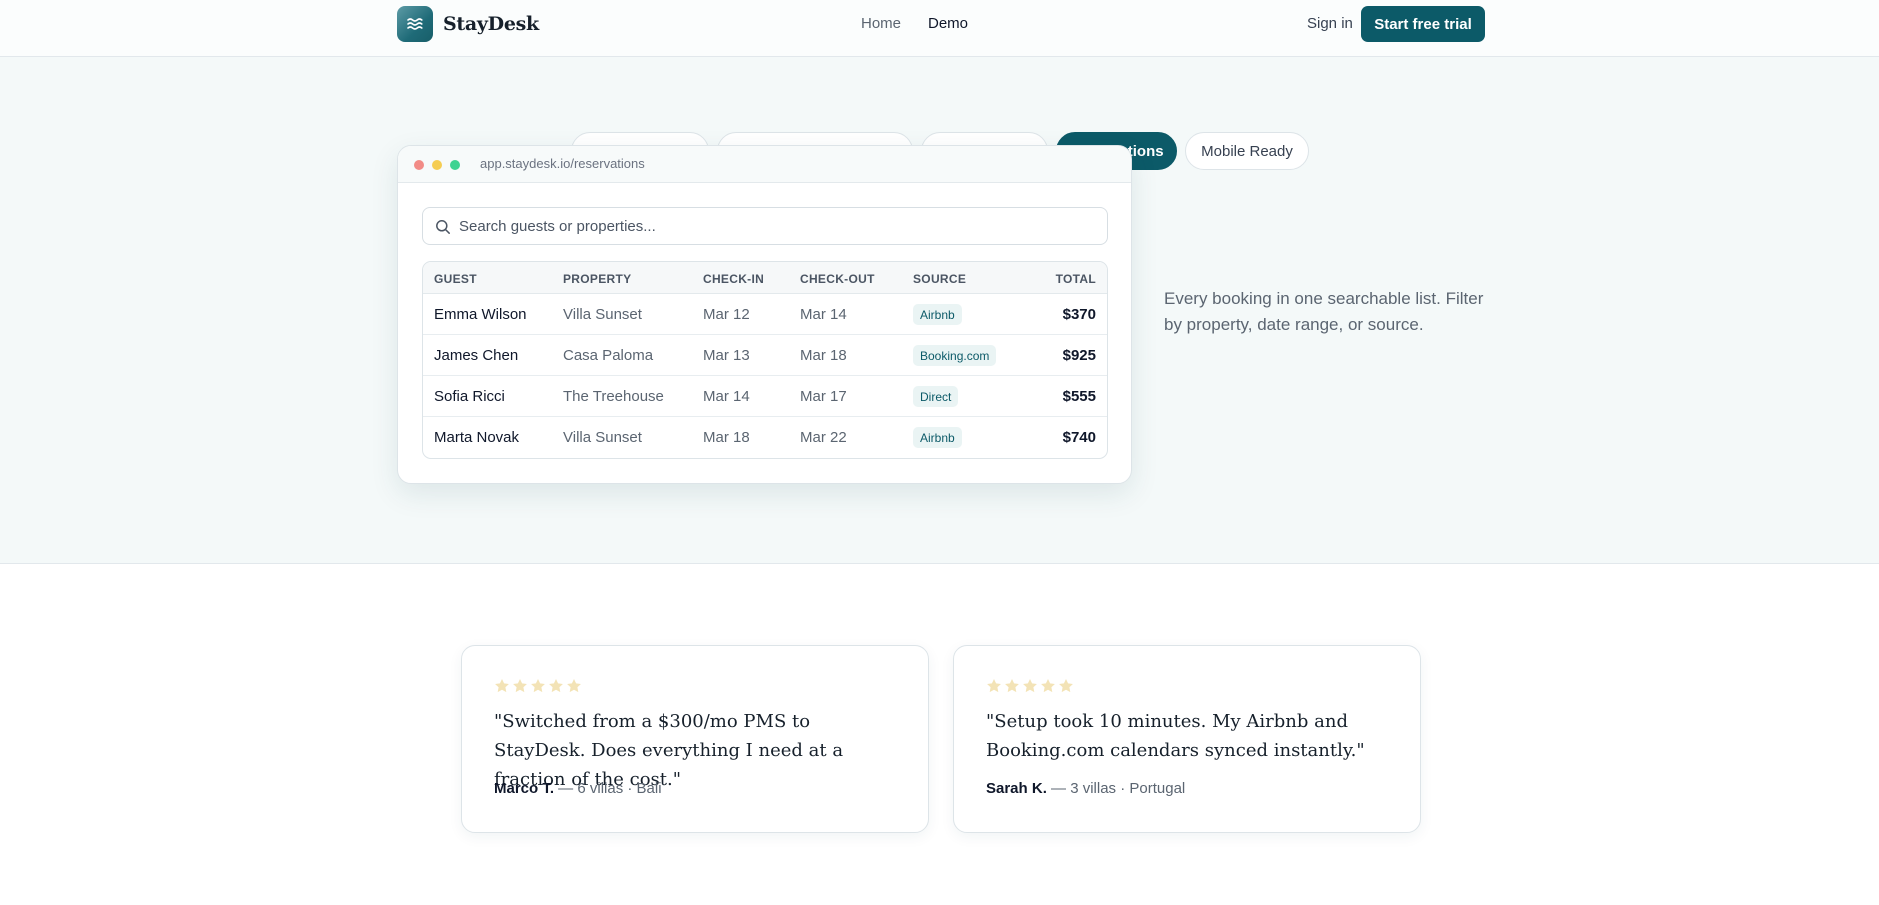 The image size is (1879, 905). What do you see at coordinates (955, 355) in the screenshot?
I see `source-badge: Booking.com` at bounding box center [955, 355].